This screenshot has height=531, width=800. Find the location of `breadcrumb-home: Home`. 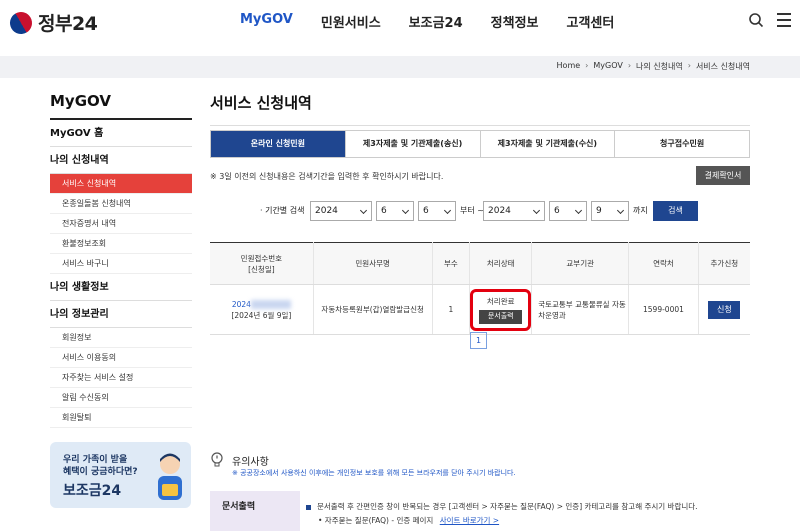

breadcrumb-home: Home is located at coordinates (569, 66).